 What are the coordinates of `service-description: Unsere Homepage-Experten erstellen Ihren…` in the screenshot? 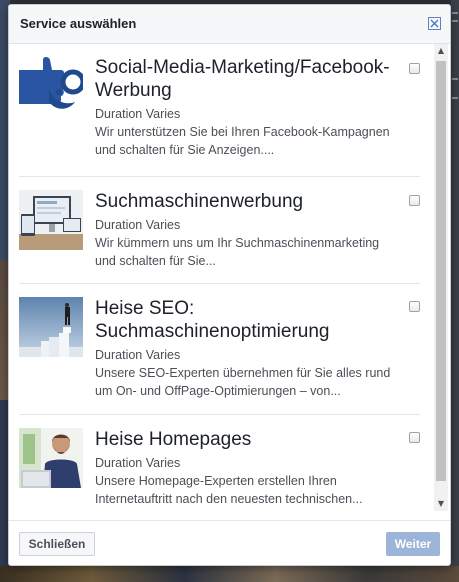 It's located at (229, 490).